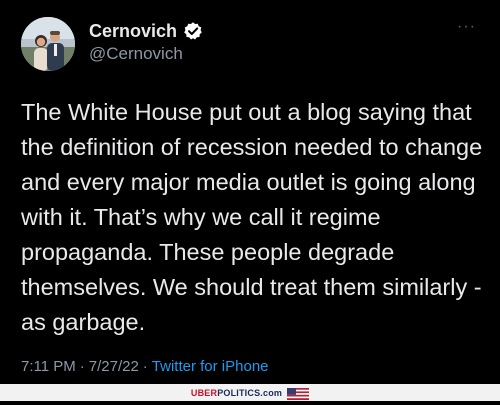 This screenshot has width=500, height=405. I want to click on watermark-logo: UBERPOLITICS.com, so click(236, 393).